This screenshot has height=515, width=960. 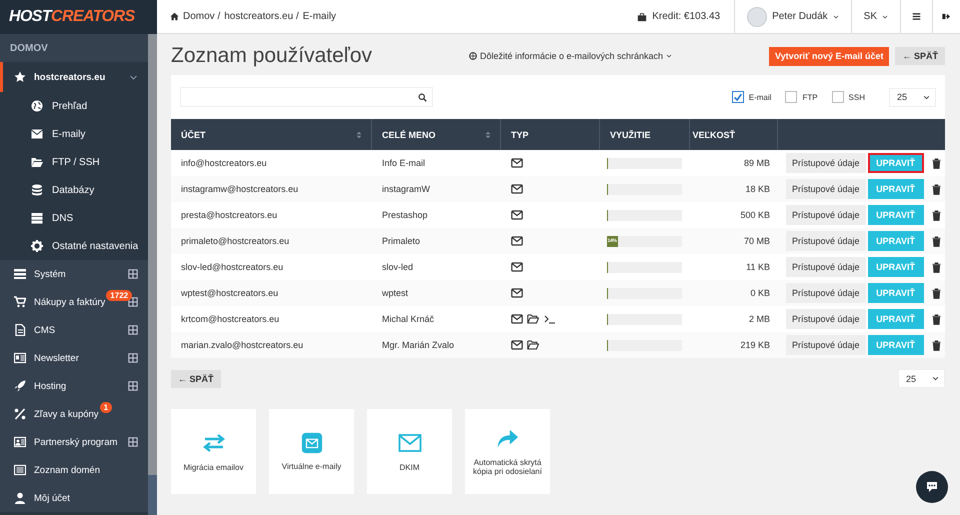 I want to click on speech-bubble-icon, so click(x=932, y=487).